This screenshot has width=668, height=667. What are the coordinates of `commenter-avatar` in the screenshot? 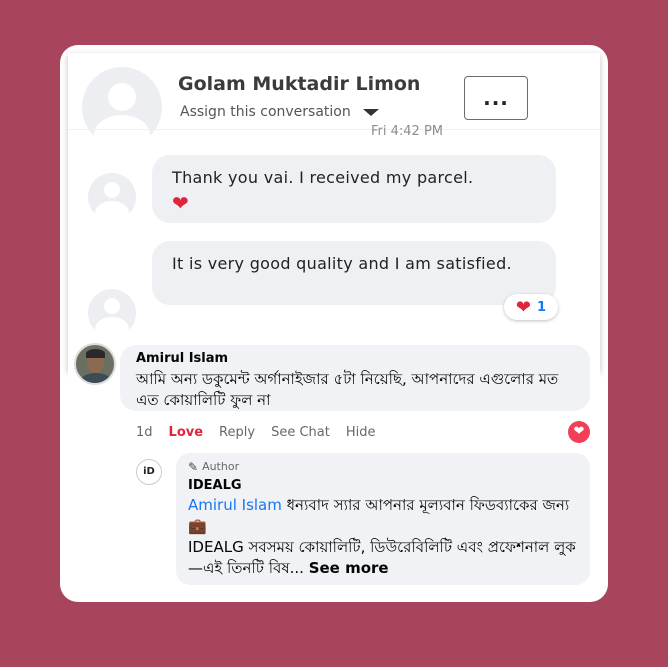 It's located at (95, 364).